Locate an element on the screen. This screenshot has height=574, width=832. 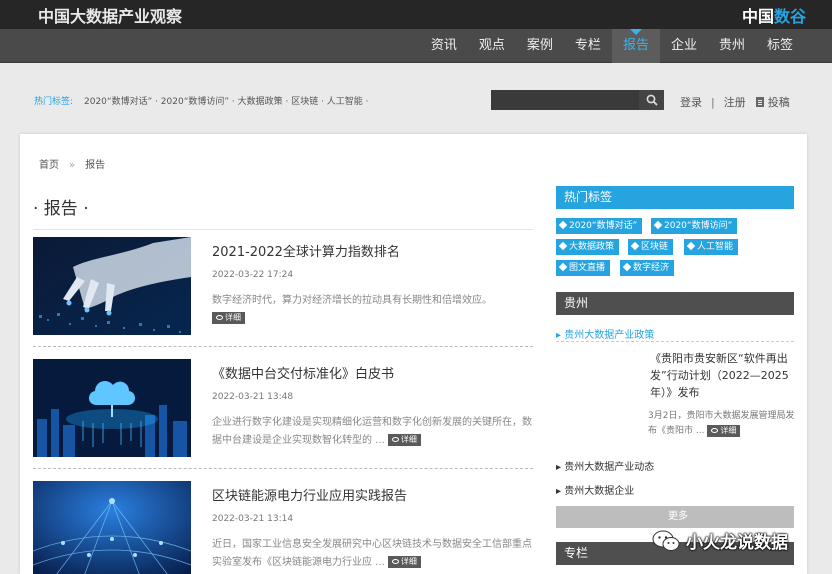
article-desc: 数字经济时代，算力对经济增长的拉动具有长期性和倍增效应。 详细 is located at coordinates (372, 310).